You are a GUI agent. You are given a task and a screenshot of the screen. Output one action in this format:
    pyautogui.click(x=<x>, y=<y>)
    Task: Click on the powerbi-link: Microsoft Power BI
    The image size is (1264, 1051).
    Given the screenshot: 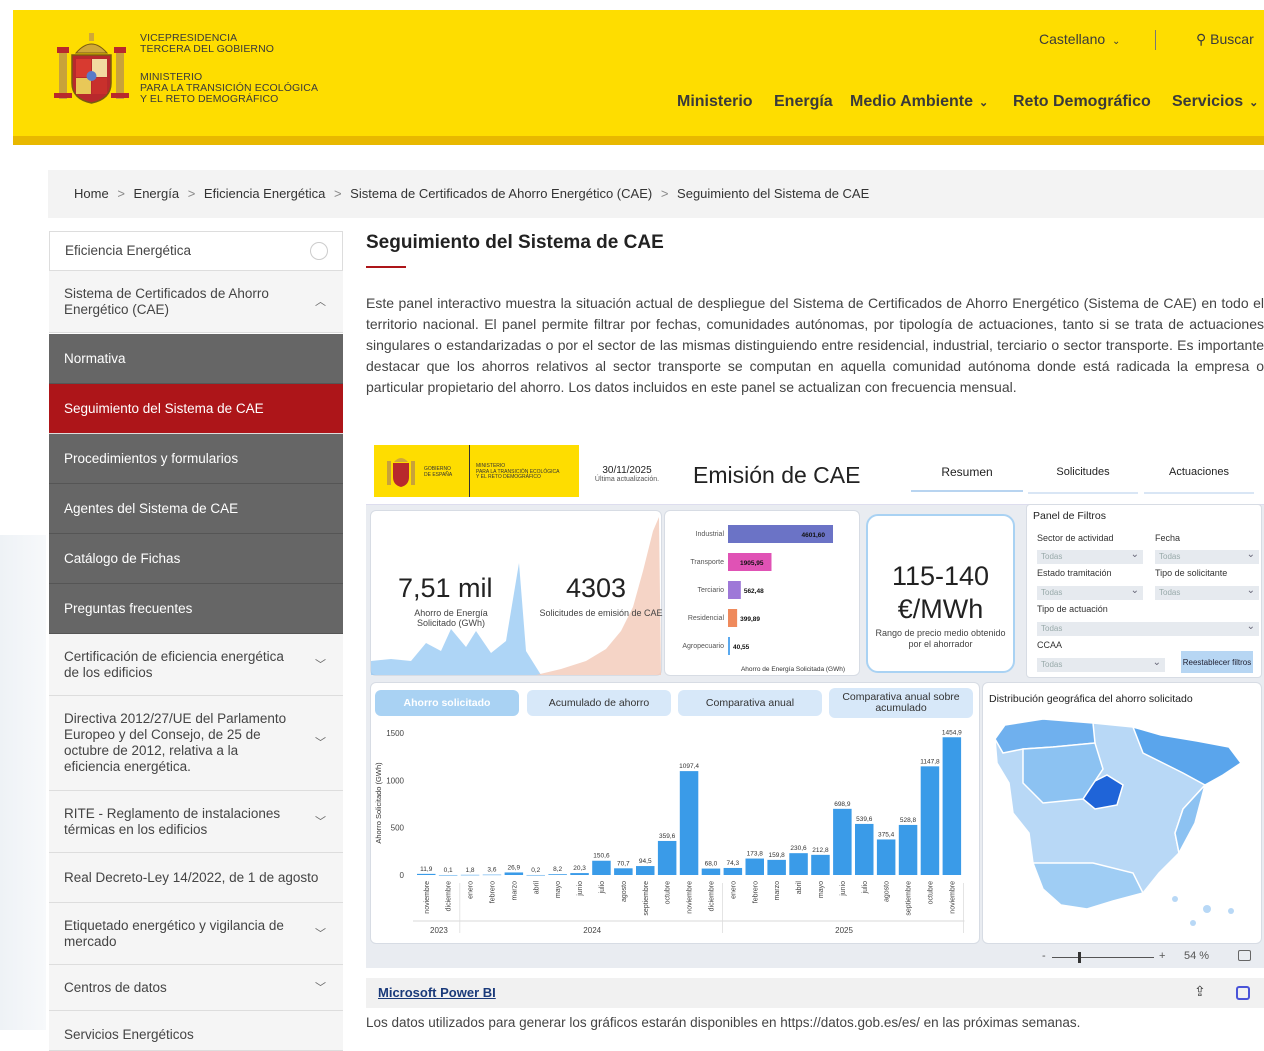 What is the action you would take?
    pyautogui.click(x=437, y=992)
    